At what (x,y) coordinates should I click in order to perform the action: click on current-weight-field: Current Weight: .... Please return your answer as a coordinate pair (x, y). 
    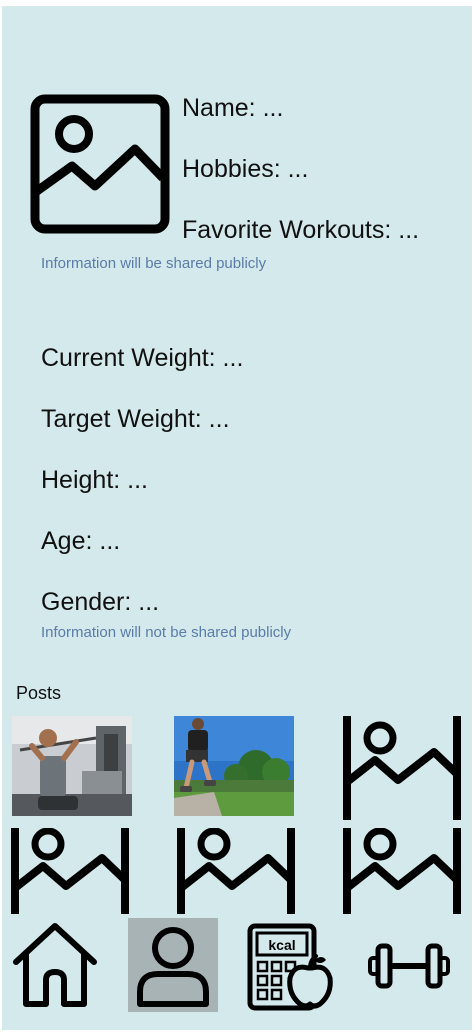
    Looking at the image, I should click on (142, 358).